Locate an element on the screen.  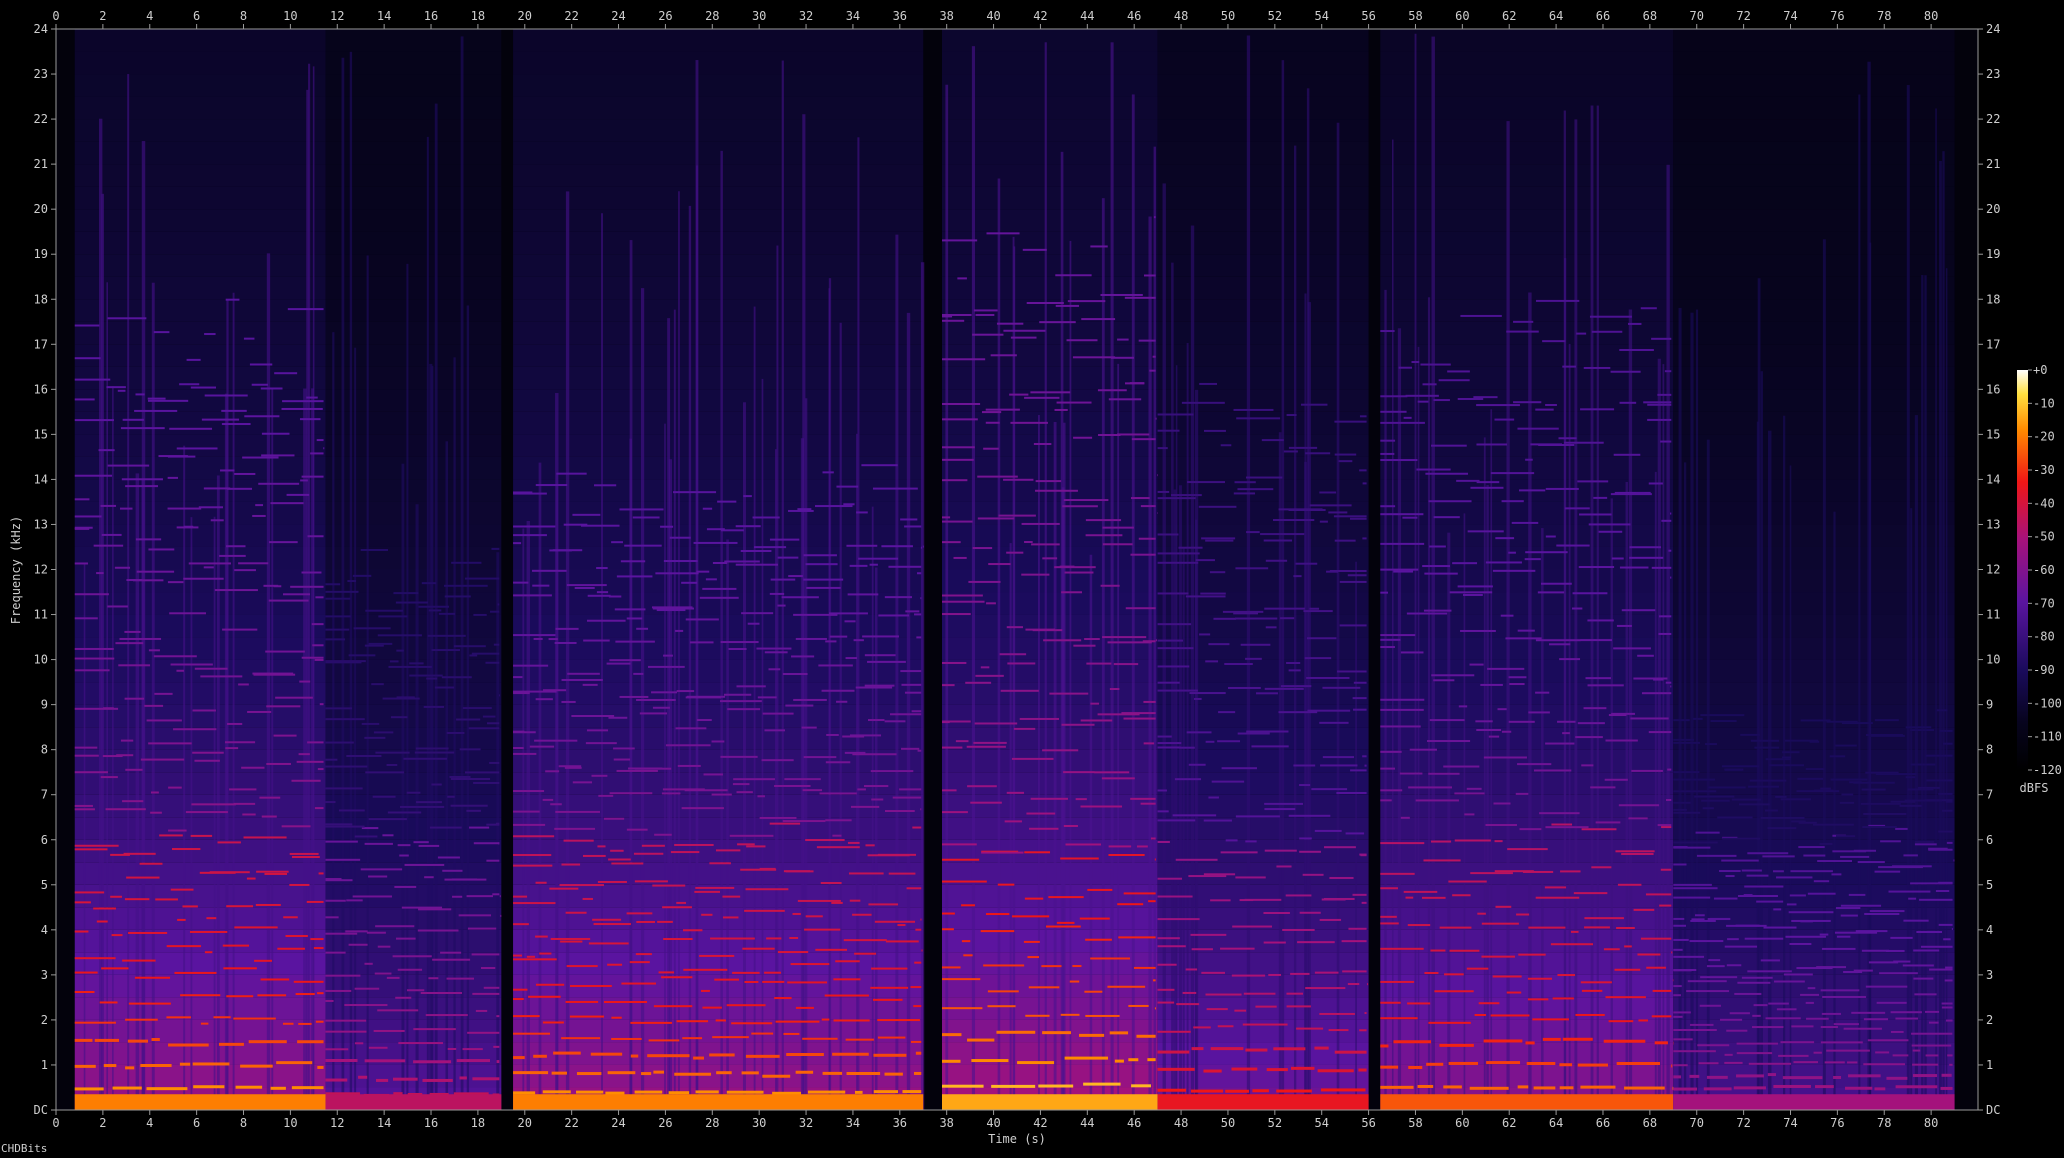
y-tick-label: 17 is located at coordinates (1993, 344).